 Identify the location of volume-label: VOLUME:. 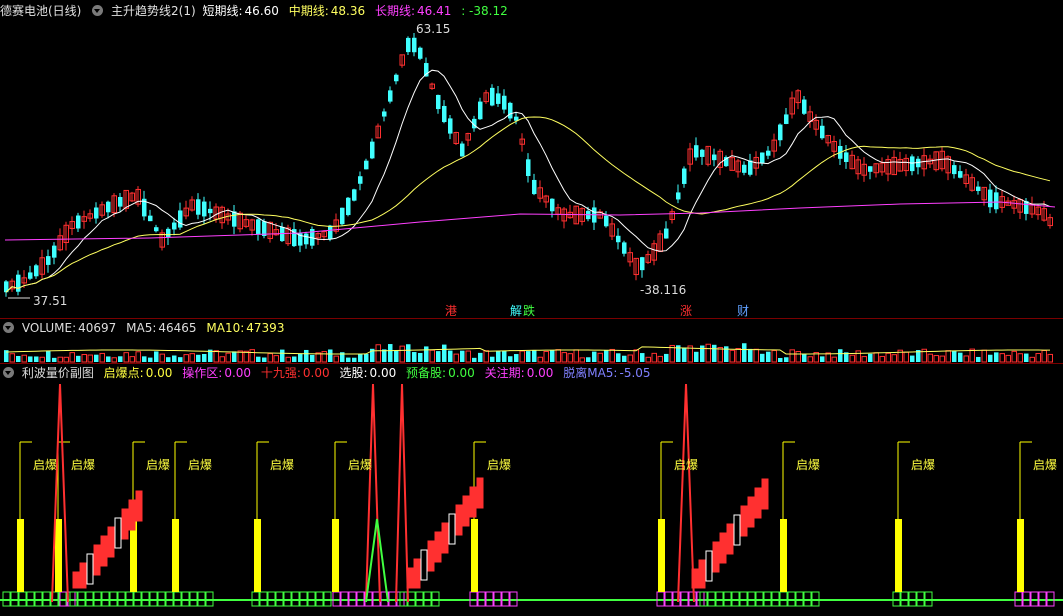
(49, 328).